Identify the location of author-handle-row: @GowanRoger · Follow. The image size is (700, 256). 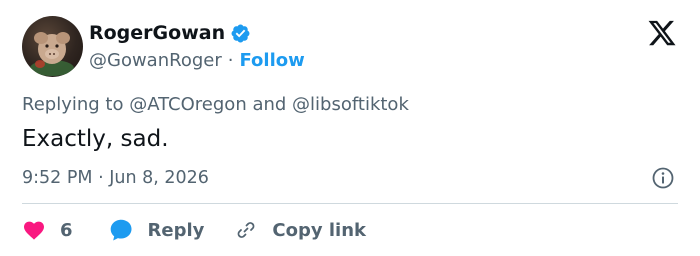
(197, 60).